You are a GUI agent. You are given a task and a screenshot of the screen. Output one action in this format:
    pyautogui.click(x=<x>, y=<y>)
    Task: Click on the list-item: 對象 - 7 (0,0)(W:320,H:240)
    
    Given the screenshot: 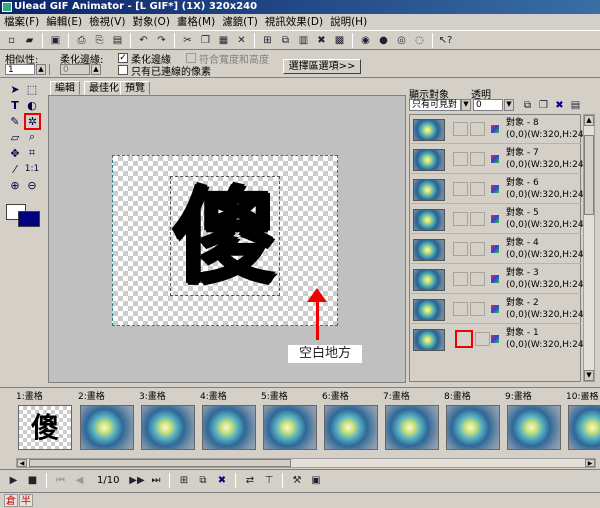 What is the action you would take?
    pyautogui.click(x=502, y=160)
    